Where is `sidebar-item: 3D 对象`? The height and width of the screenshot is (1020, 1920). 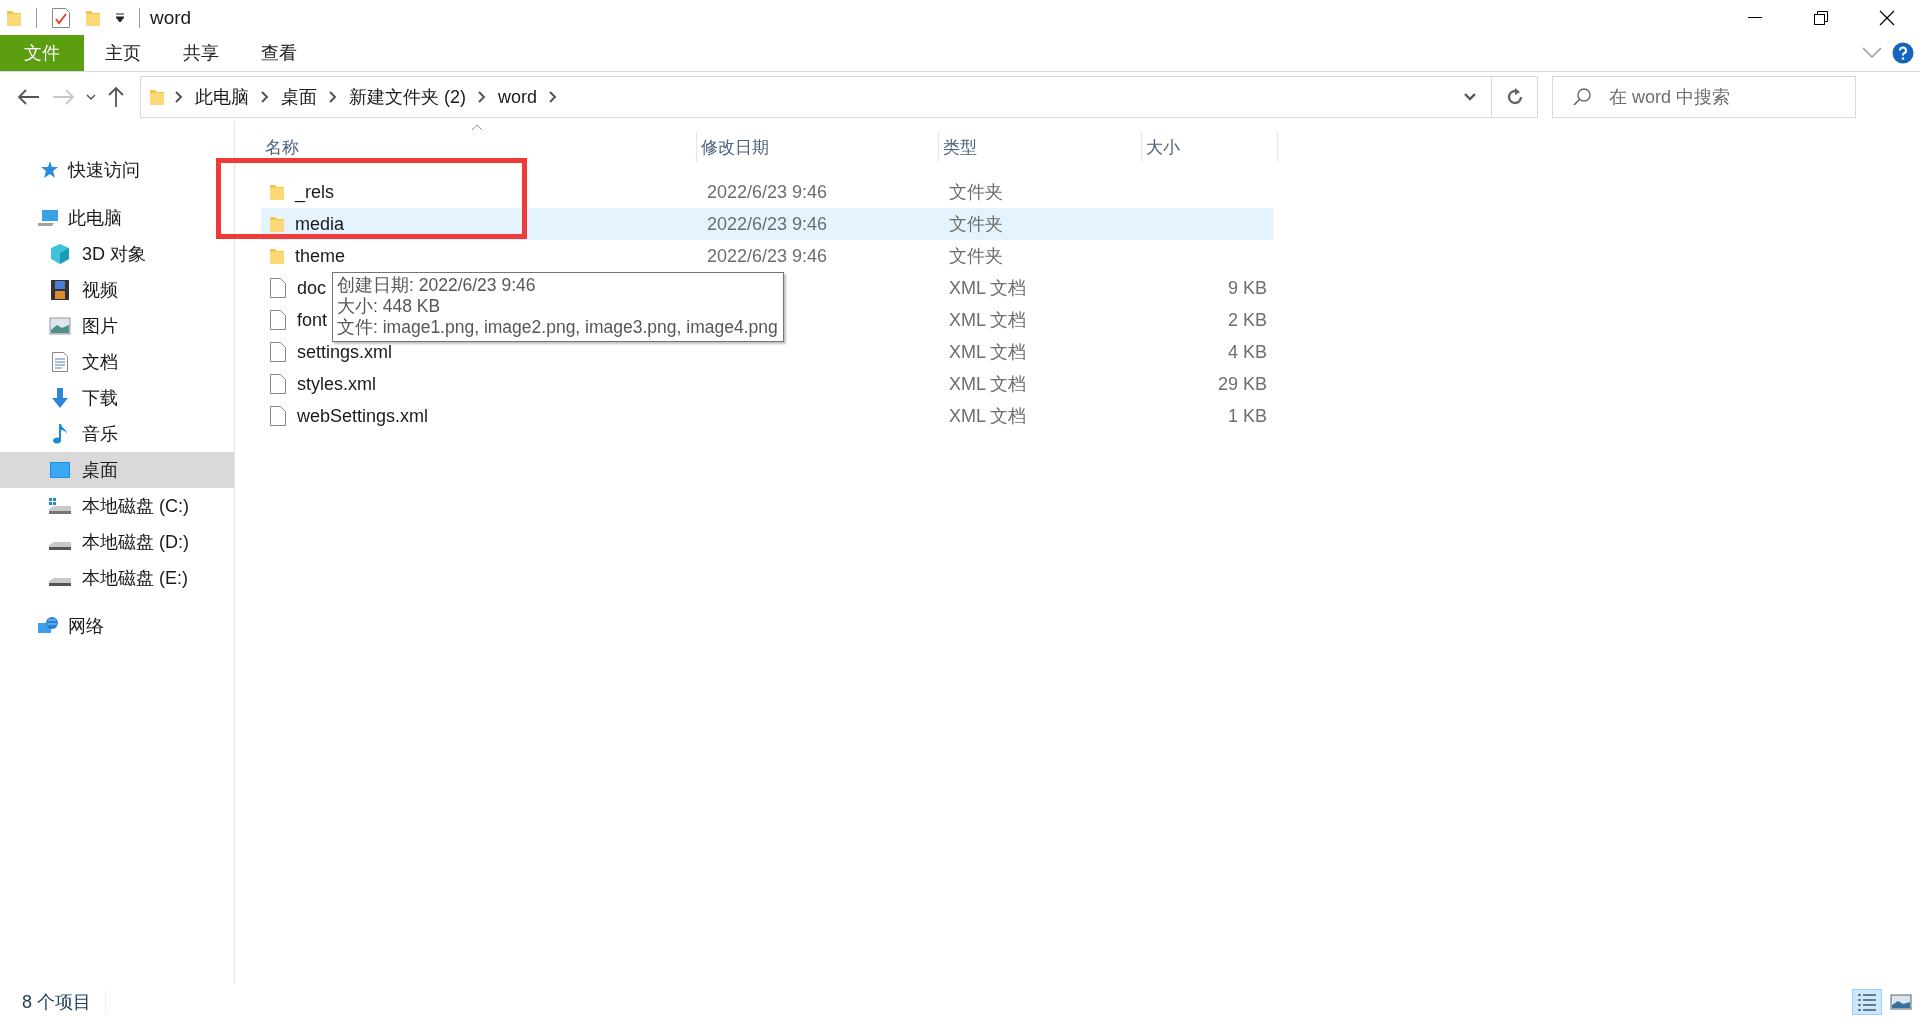 sidebar-item: 3D 对象 is located at coordinates (117, 254).